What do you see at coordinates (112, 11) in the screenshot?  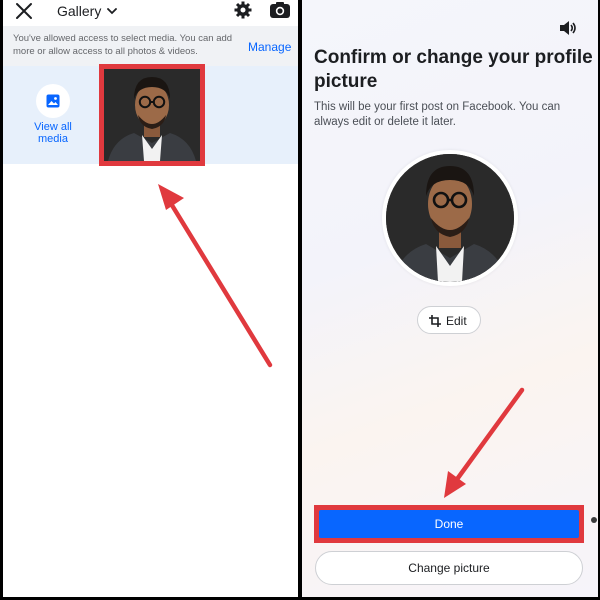 I see `chevron-down-icon` at bounding box center [112, 11].